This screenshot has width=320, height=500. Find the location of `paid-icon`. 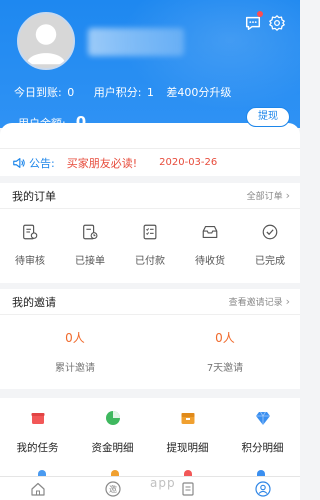

paid-icon is located at coordinates (150, 232).